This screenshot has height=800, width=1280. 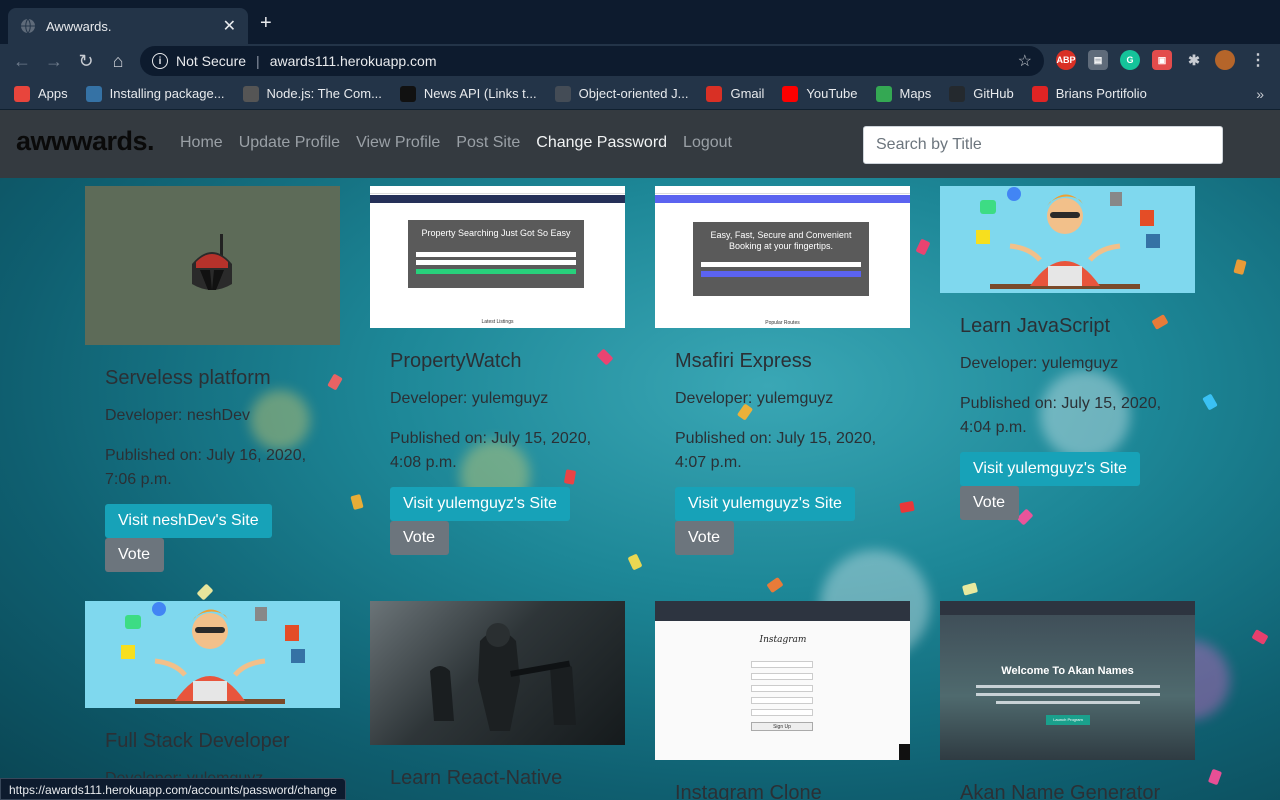 What do you see at coordinates (266, 23) in the screenshot?
I see `new-tab-icon: +` at bounding box center [266, 23].